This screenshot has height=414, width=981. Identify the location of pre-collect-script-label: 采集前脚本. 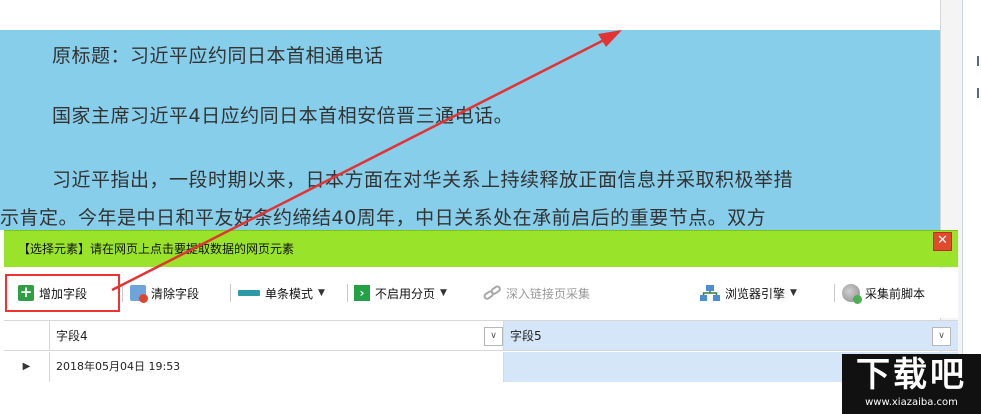
(895, 293).